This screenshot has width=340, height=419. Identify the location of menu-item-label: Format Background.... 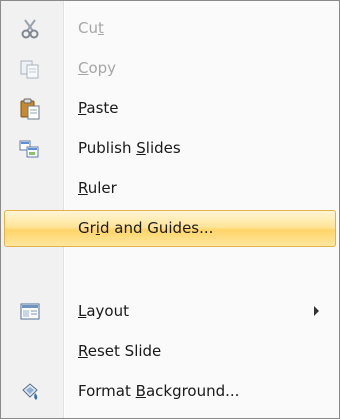
(159, 391).